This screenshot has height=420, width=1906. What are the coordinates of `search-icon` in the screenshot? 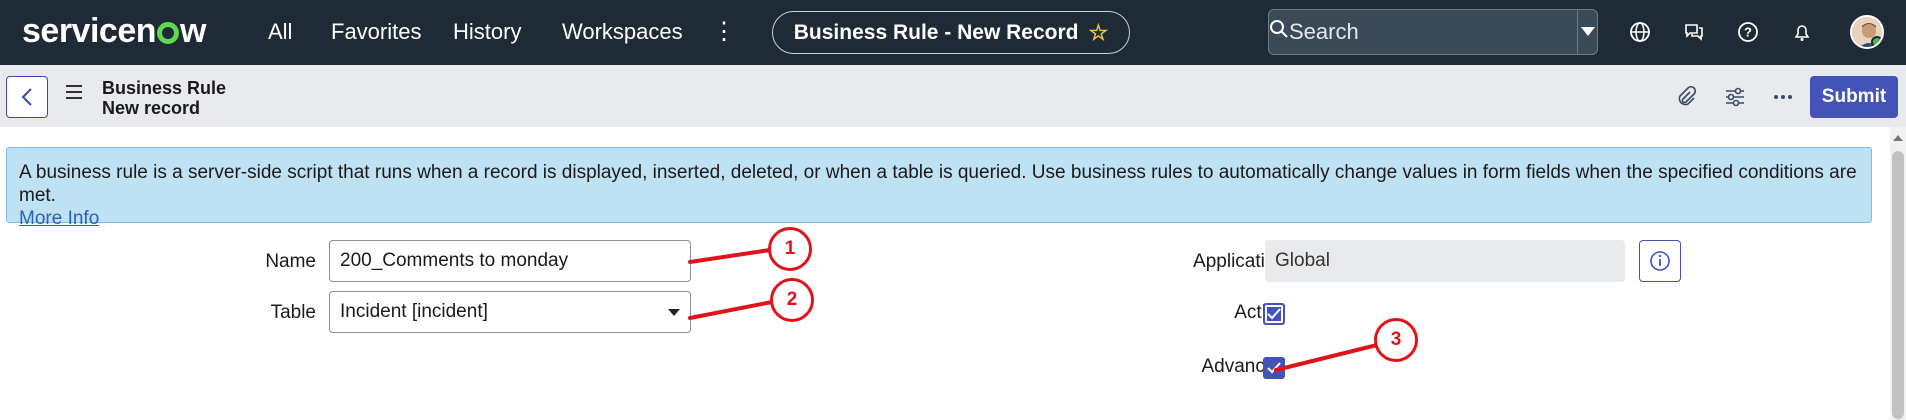 It's located at (1279, 32).